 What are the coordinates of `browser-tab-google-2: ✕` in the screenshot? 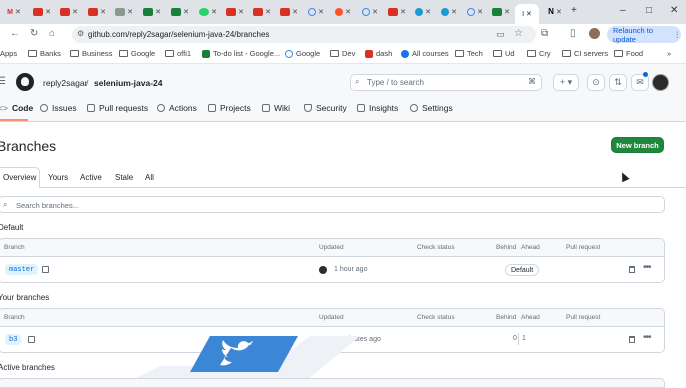 It's located at (370, 12).